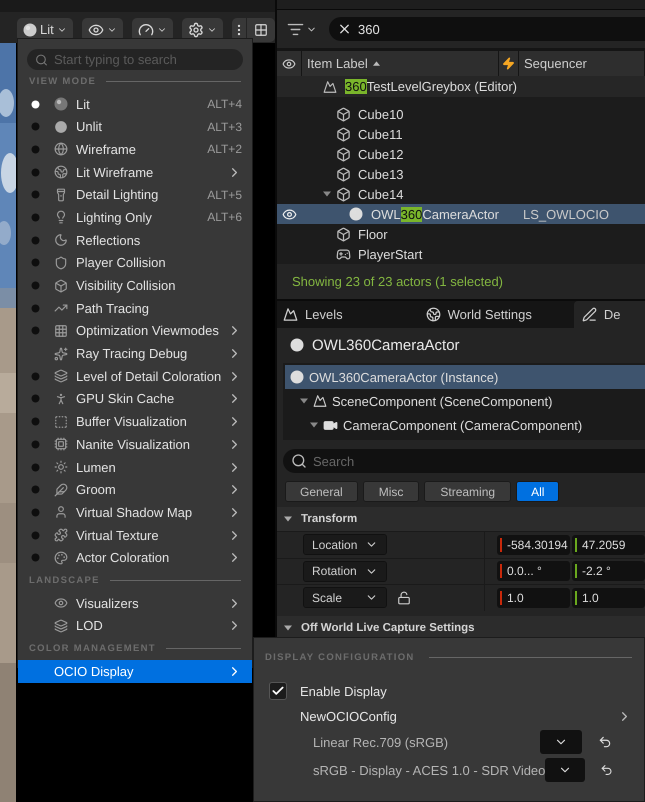 This screenshot has height=802, width=645. Describe the element at coordinates (224, 104) in the screenshot. I see `shortcut-label: ALT+4` at that location.